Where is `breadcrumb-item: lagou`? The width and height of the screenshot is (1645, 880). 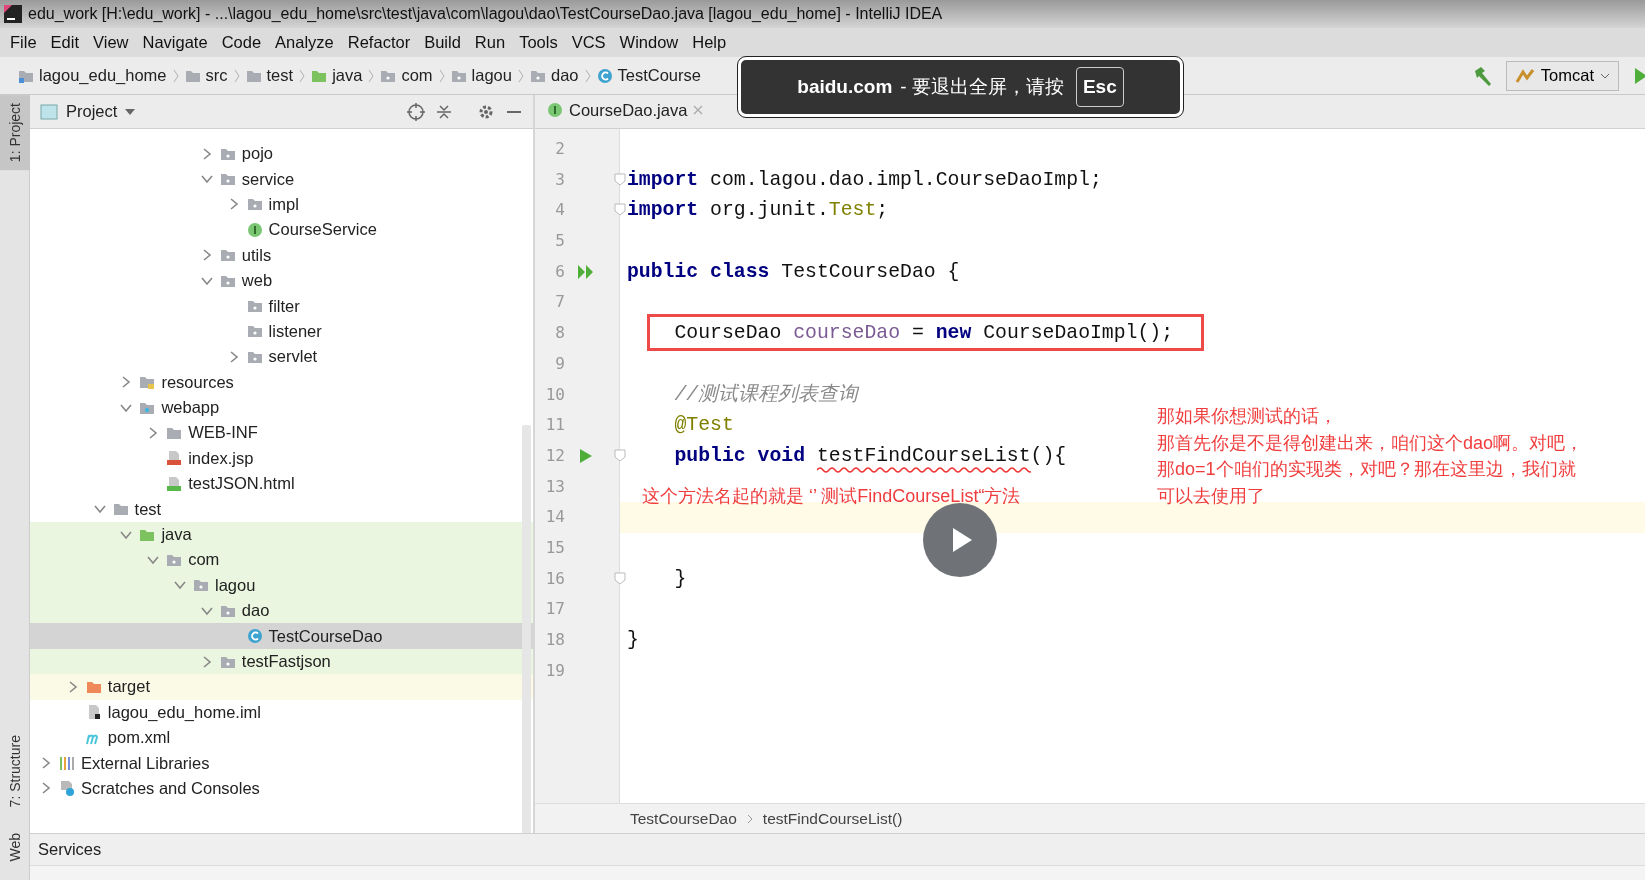
breadcrumb-item: lagou is located at coordinates (481, 75).